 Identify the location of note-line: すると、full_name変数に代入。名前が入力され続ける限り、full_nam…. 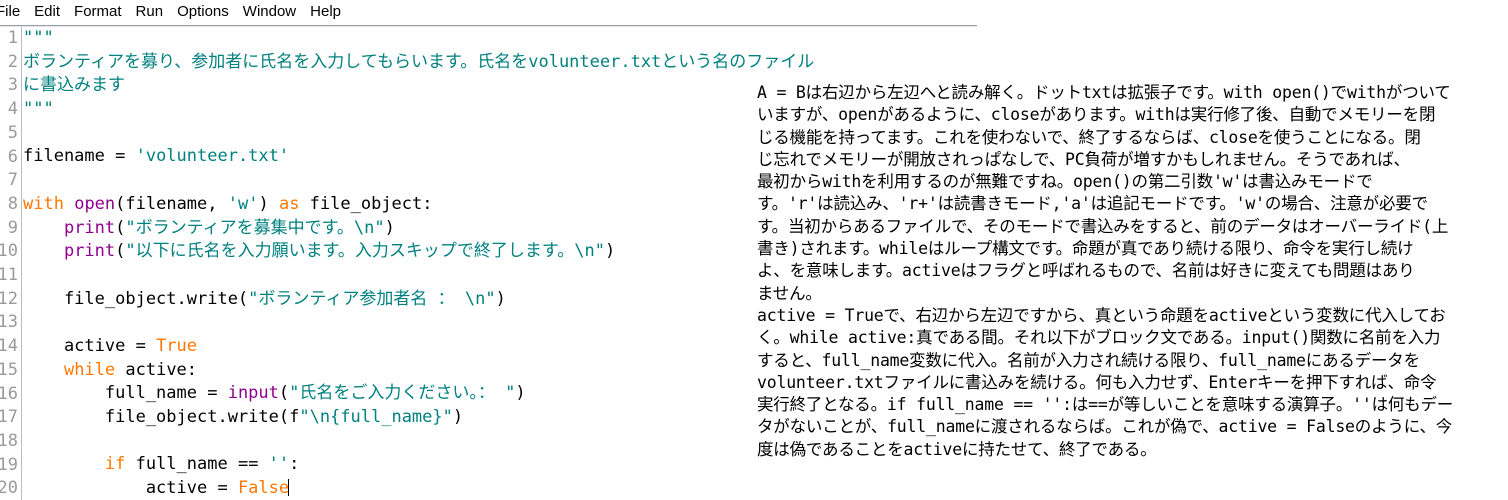
(1088, 360).